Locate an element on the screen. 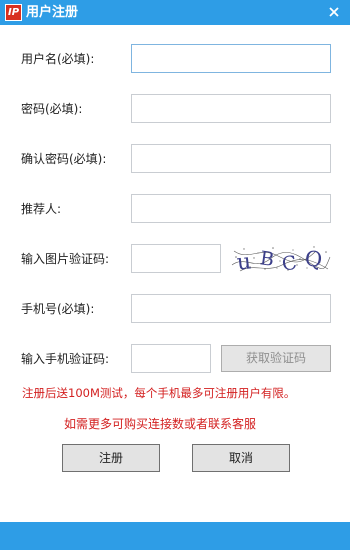 The width and height of the screenshot is (350, 550). captcha-image: u B C Q is located at coordinates (281, 259).